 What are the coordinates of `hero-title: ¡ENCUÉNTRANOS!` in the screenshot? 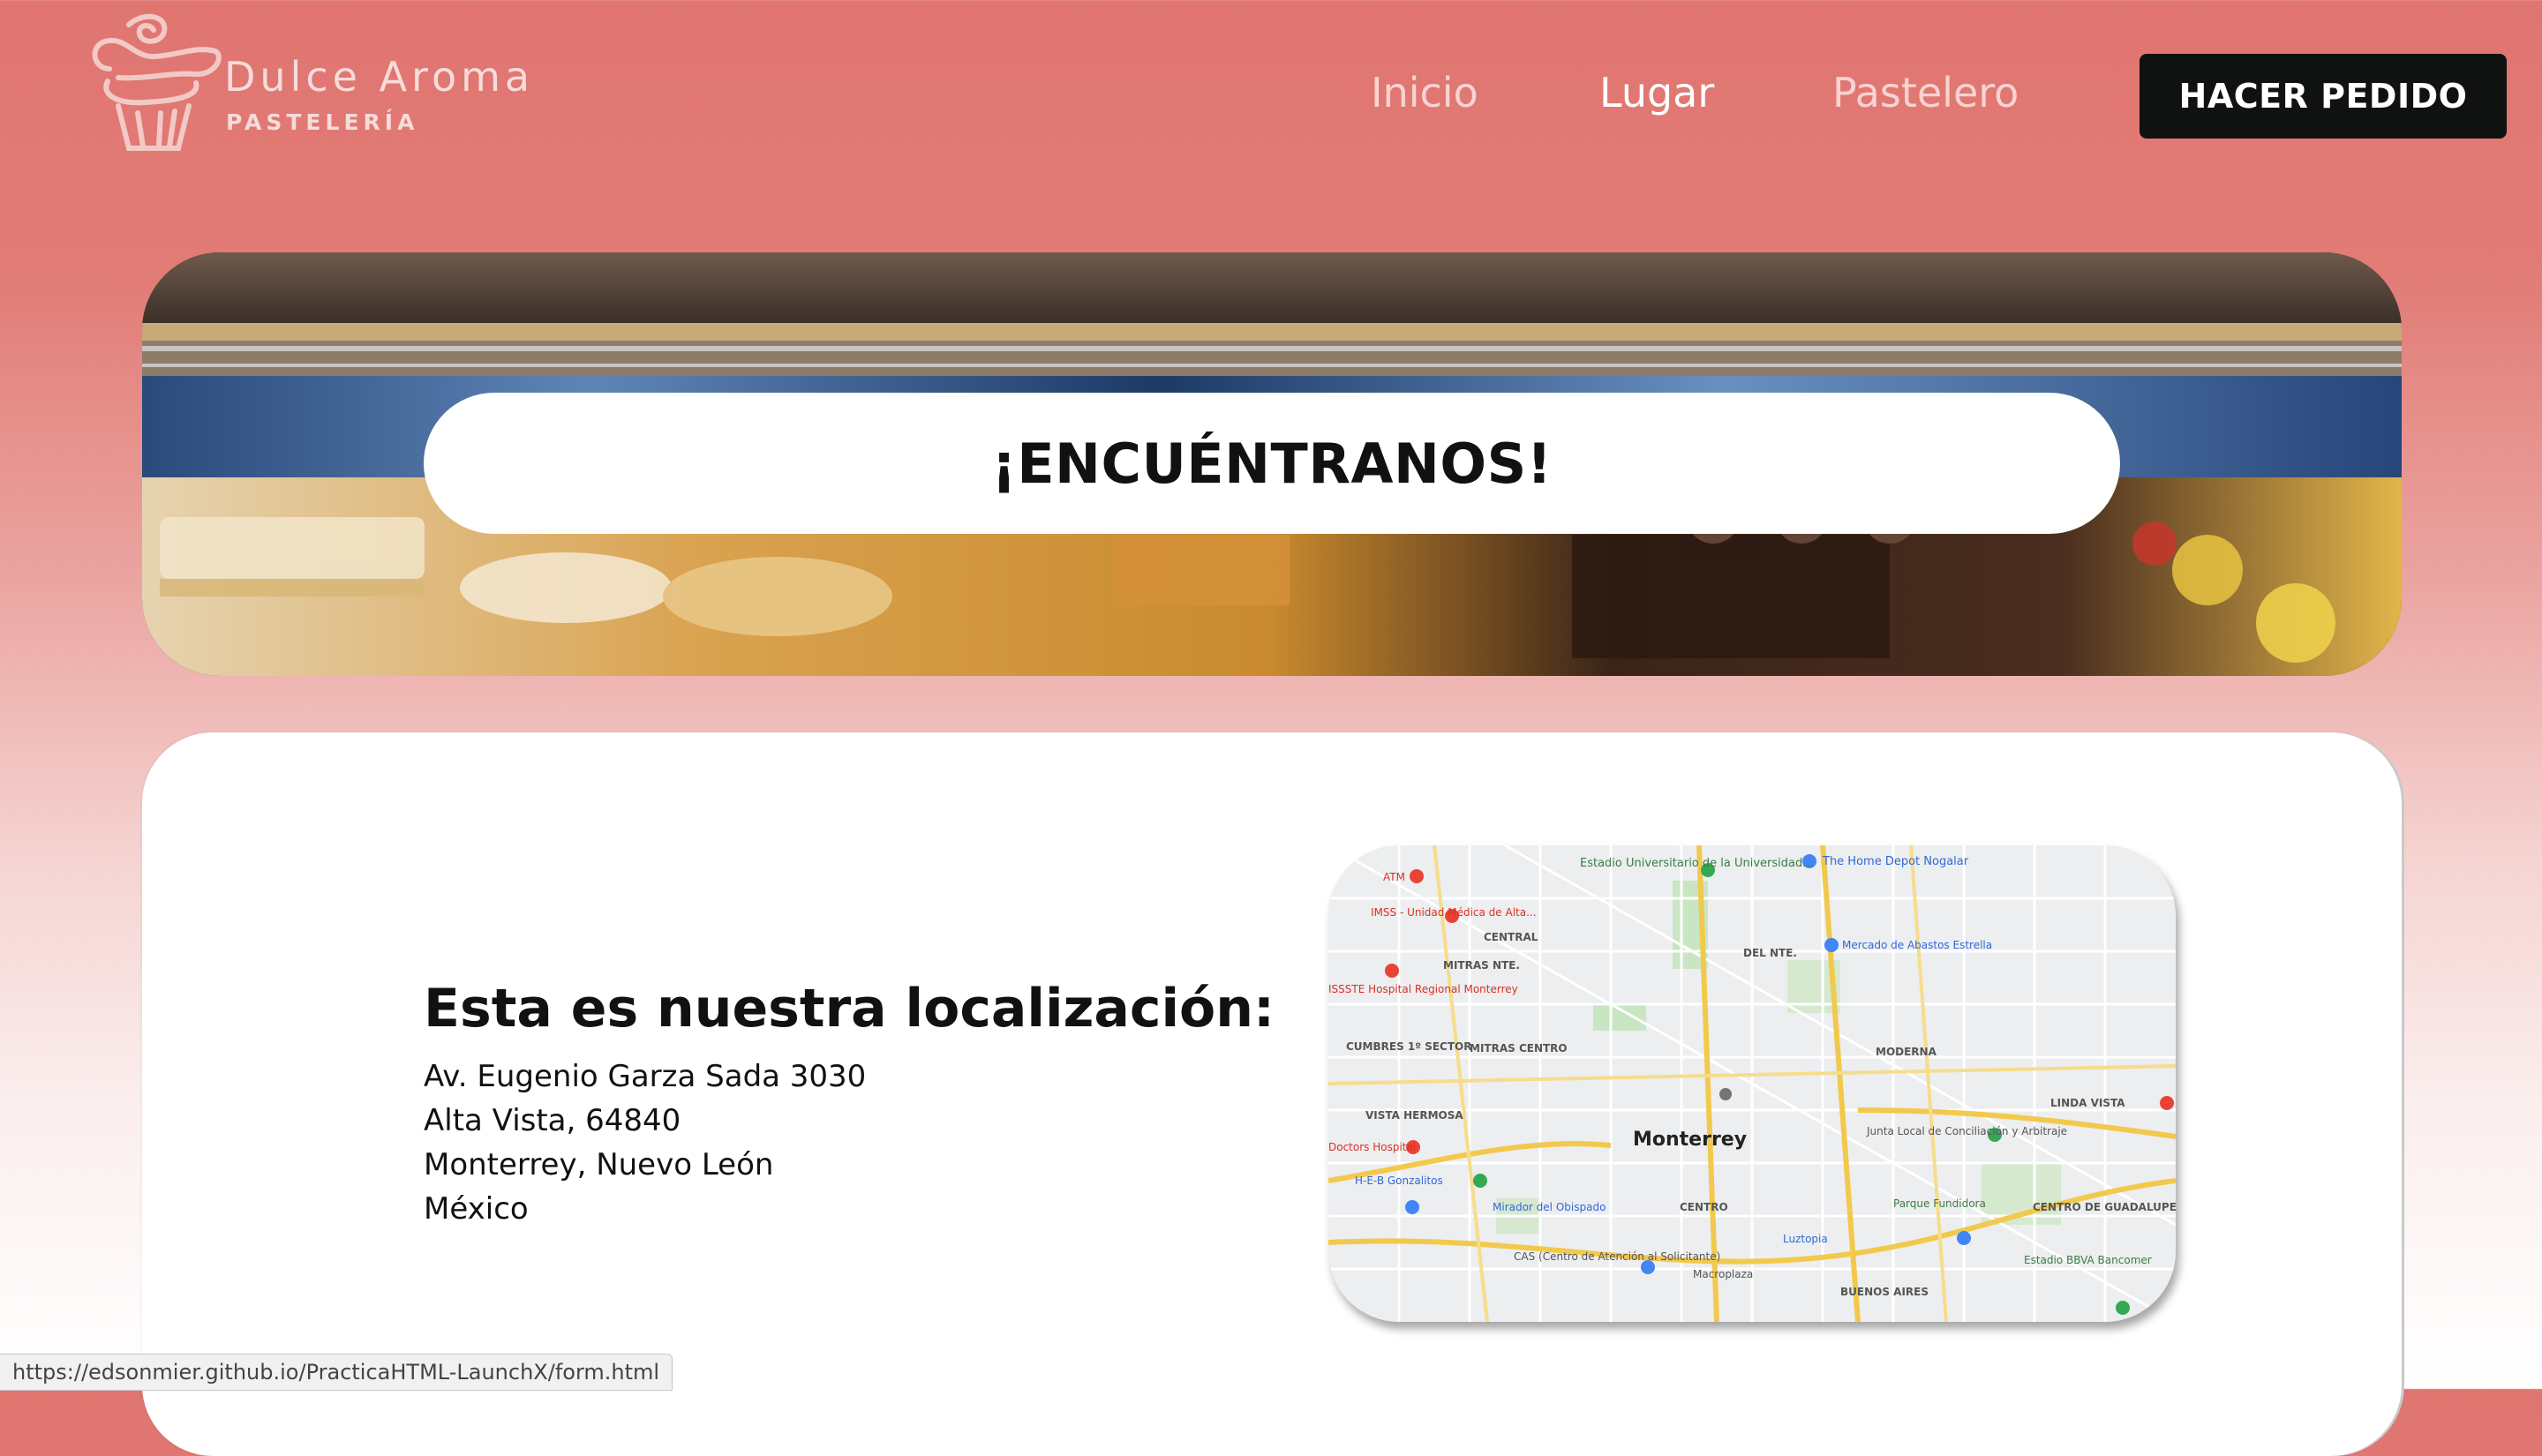 It's located at (1272, 463).